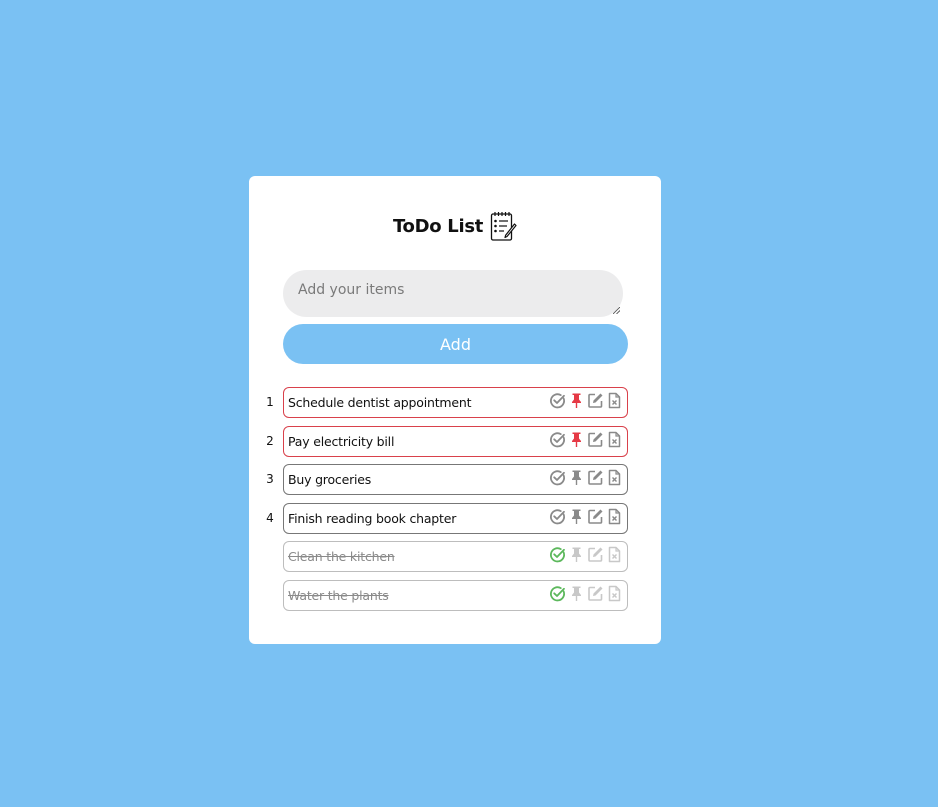 The height and width of the screenshot is (807, 938). What do you see at coordinates (351, 290) in the screenshot?
I see `add-item-placeholder: Add your items` at bounding box center [351, 290].